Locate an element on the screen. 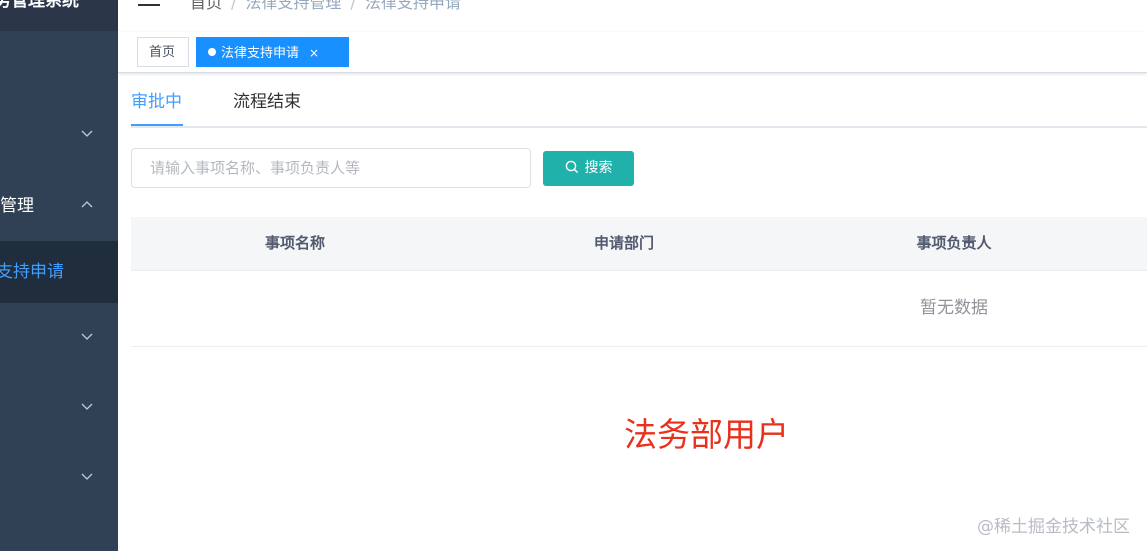 The width and height of the screenshot is (1147, 551). sidebar: 务管理系统 管理 支持申请 is located at coordinates (59, 275).